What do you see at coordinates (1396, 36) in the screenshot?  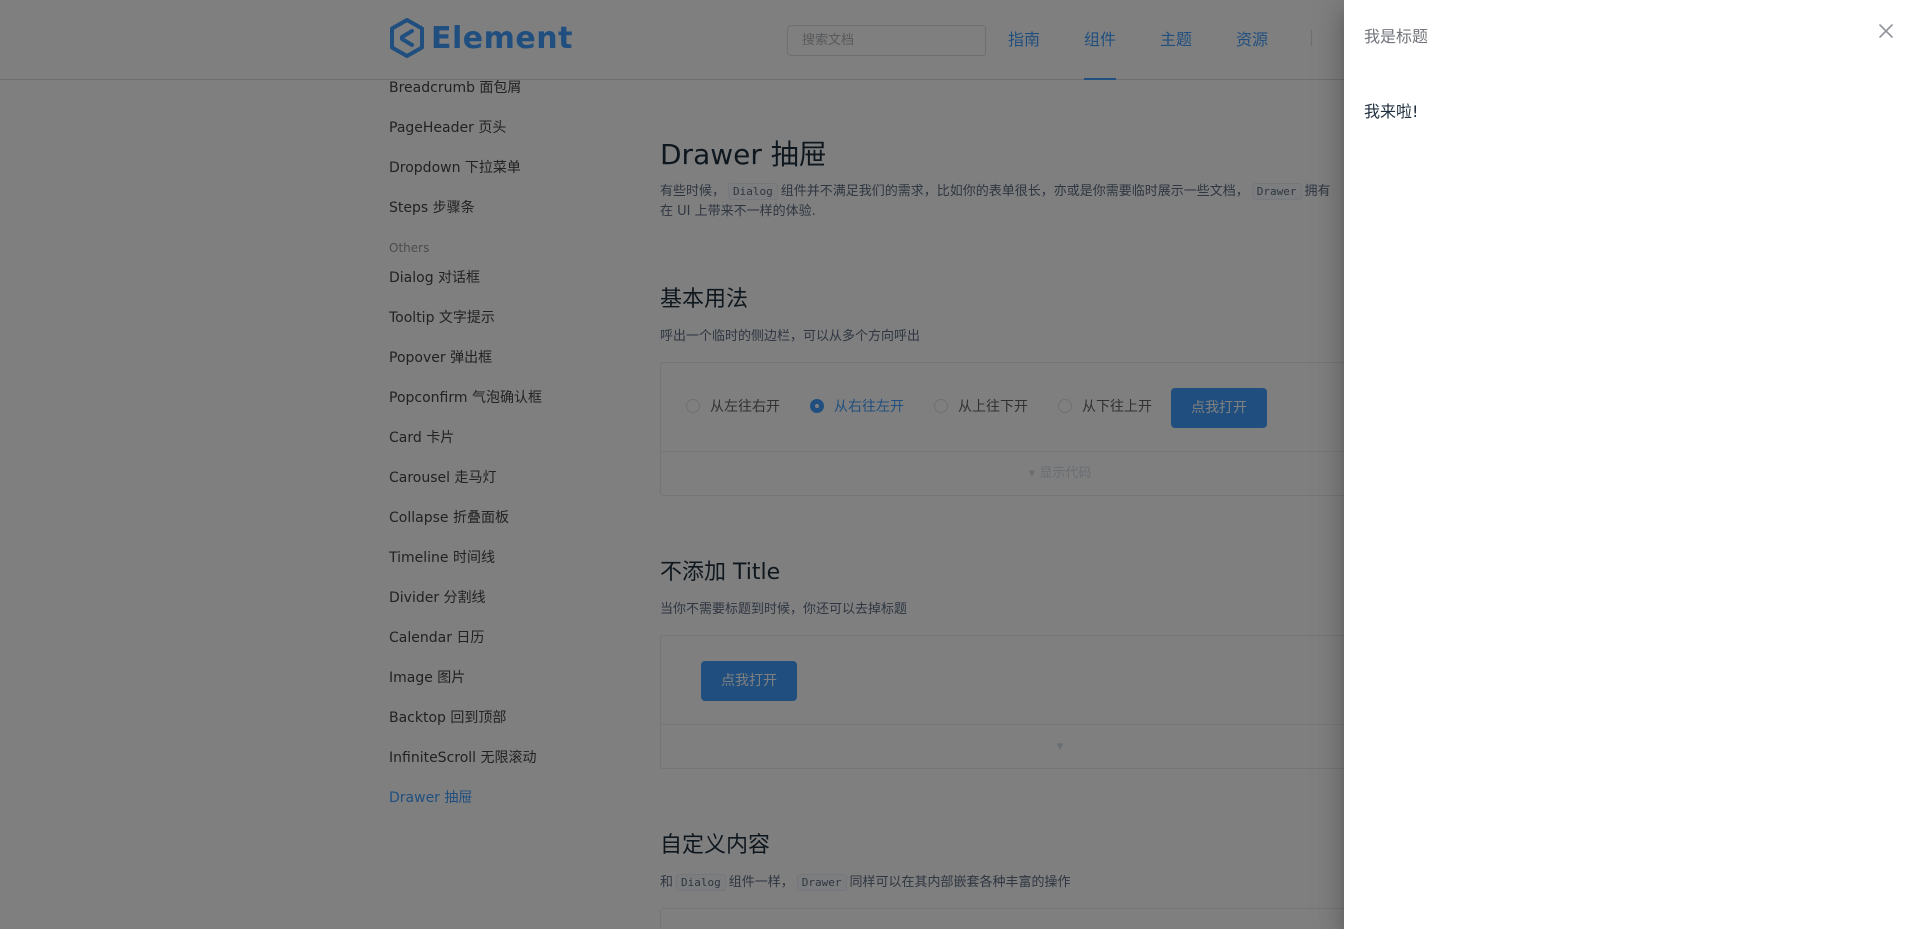 I see `drawer-title: 我是标题` at bounding box center [1396, 36].